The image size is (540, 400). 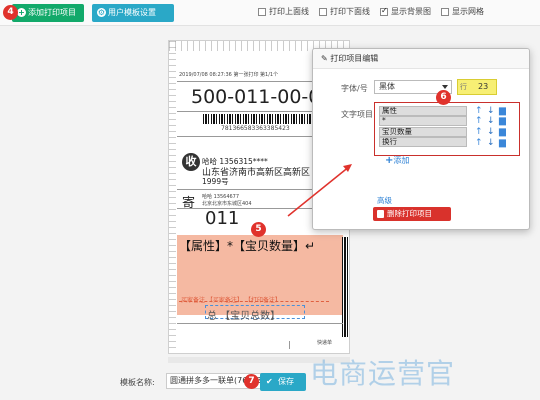 I want to click on step-badge-7: 7, so click(x=251, y=381).